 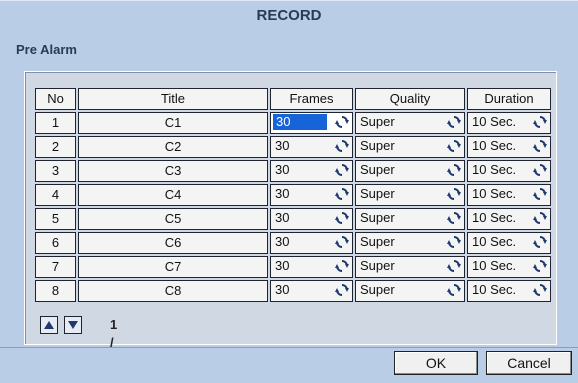 What do you see at coordinates (173, 291) in the screenshot?
I see `row-title: C8` at bounding box center [173, 291].